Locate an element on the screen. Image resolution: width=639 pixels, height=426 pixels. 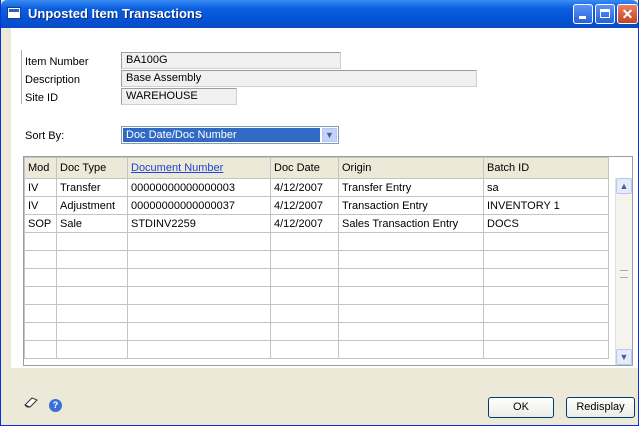
close-icon: ✕ is located at coordinates (627, 14).